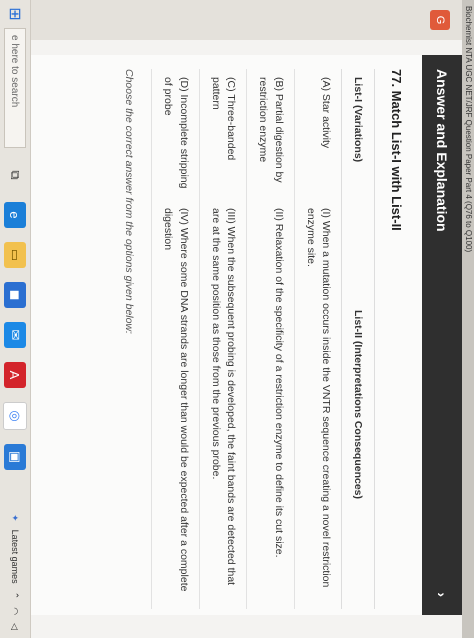 This screenshot has height=638, width=474. I want to click on mail-icon: ✉, so click(15, 335).